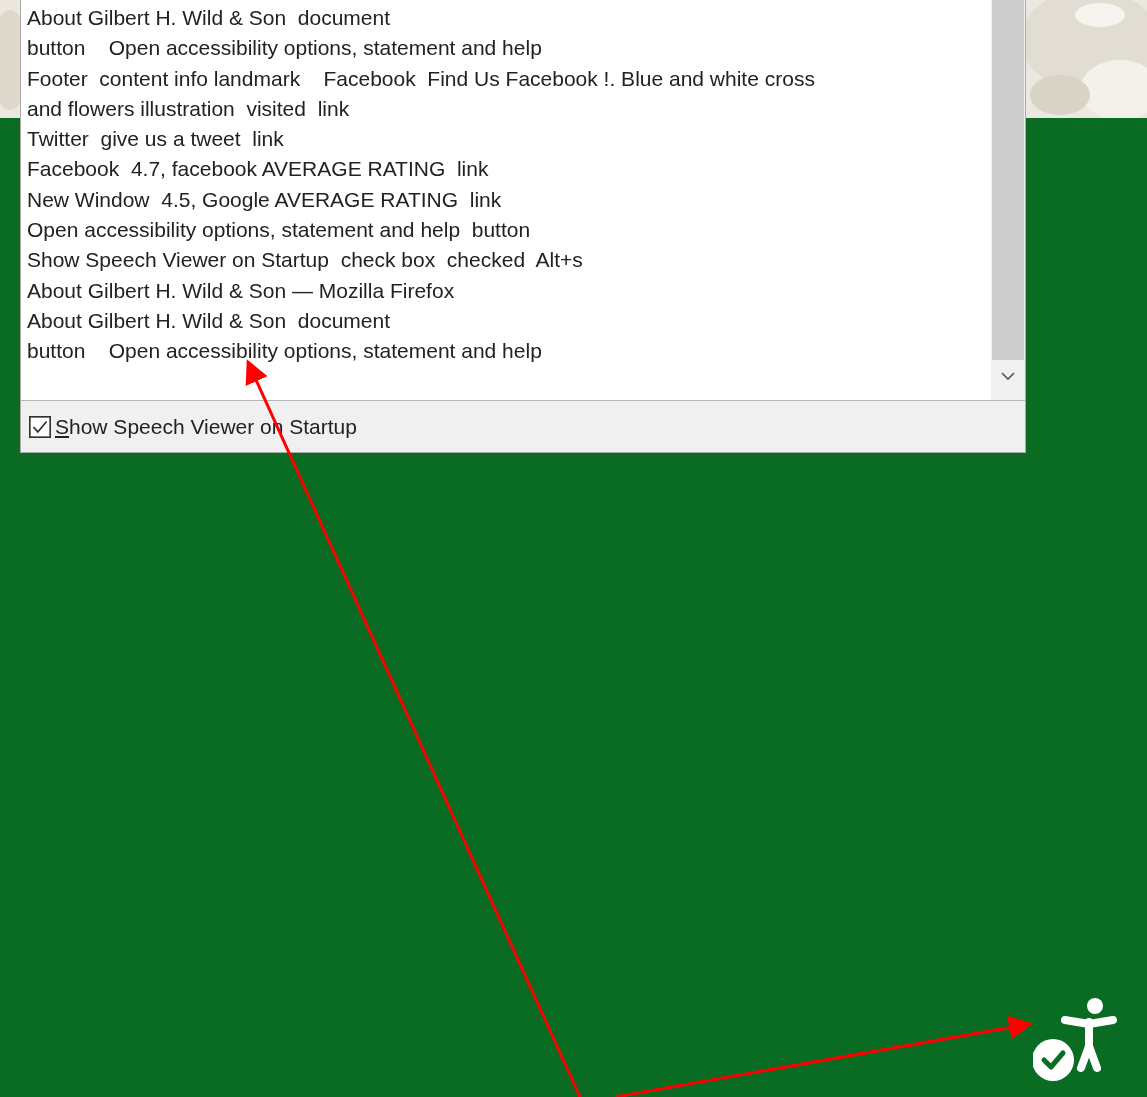  I want to click on speech-line: Facebook 4.7, facebook AVERAGE RATING link, so click(258, 169).